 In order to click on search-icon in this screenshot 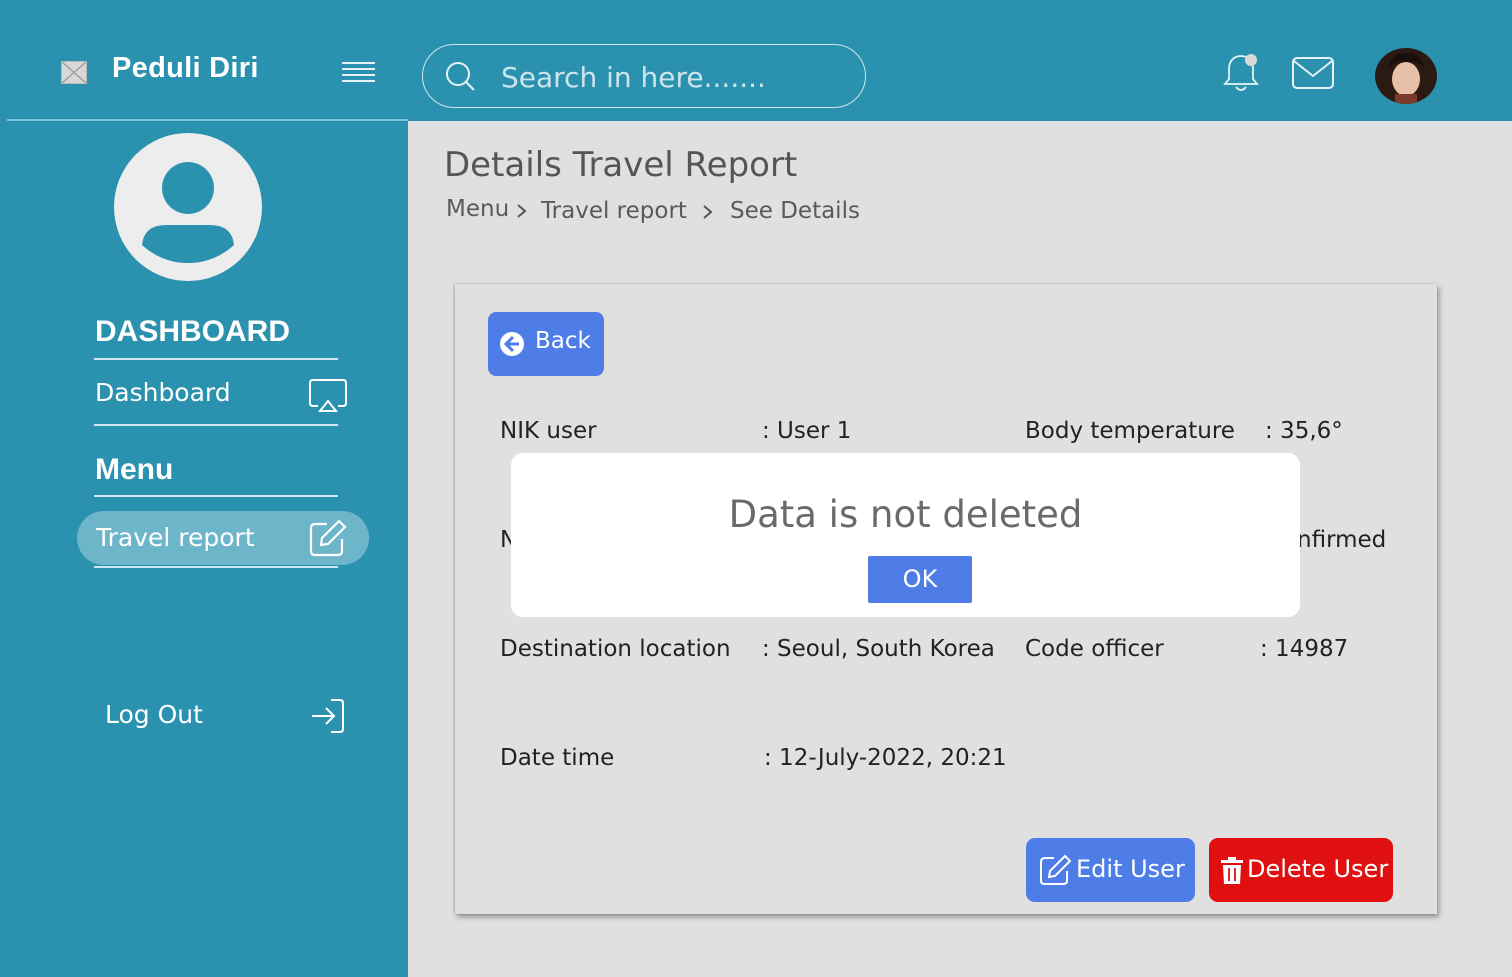, I will do `click(461, 77)`.